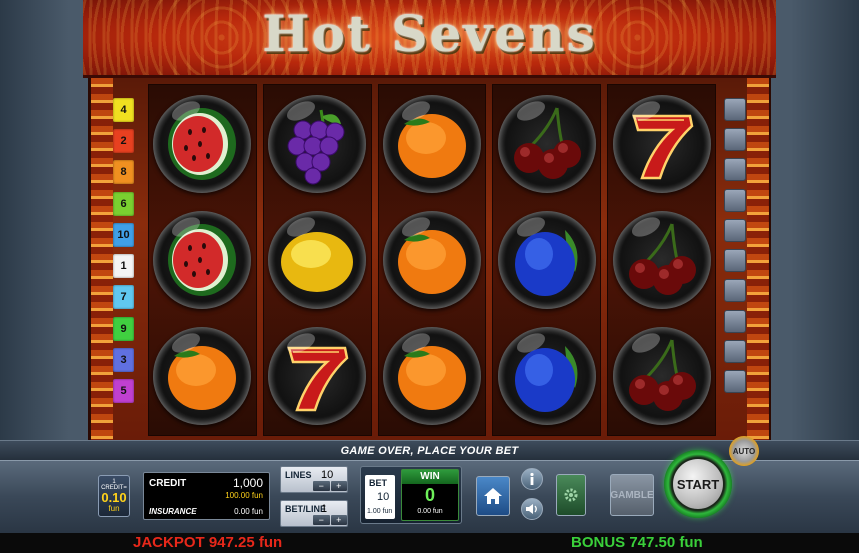  What do you see at coordinates (123, 360) in the screenshot?
I see `payline-number: 3` at bounding box center [123, 360].